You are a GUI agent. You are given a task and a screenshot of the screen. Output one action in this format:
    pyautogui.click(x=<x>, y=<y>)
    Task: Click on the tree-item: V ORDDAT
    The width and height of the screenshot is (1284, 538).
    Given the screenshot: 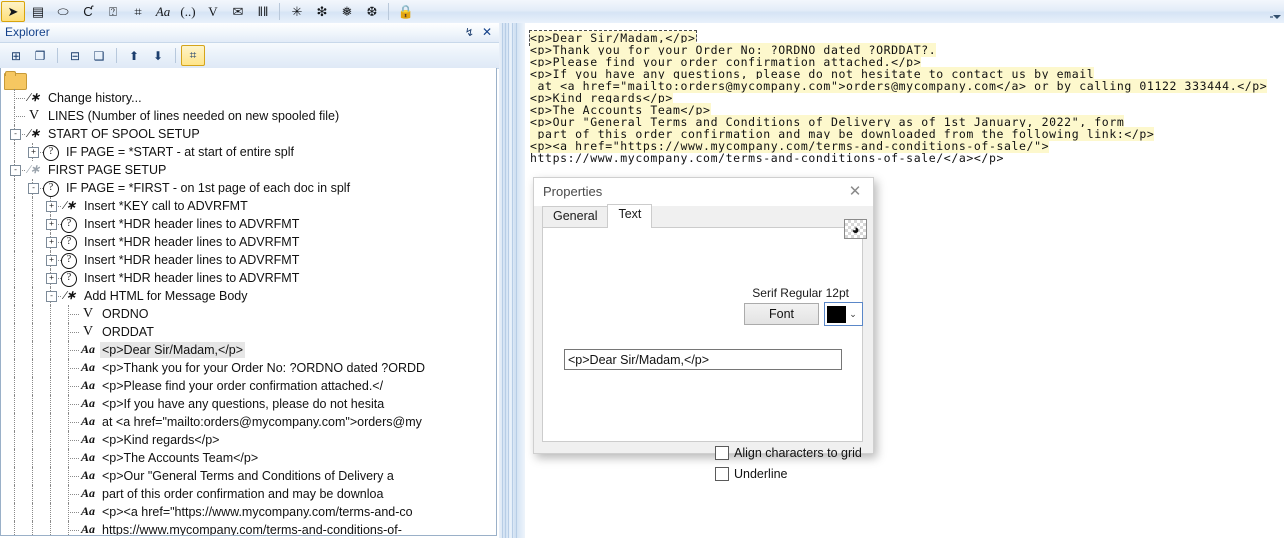 What is the action you would take?
    pyautogui.click(x=248, y=332)
    